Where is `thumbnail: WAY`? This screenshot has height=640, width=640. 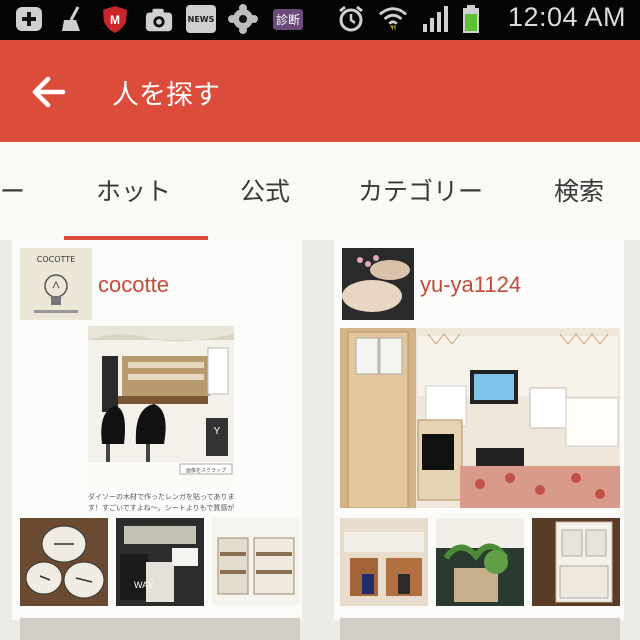
thumbnail: WAY is located at coordinates (160, 562).